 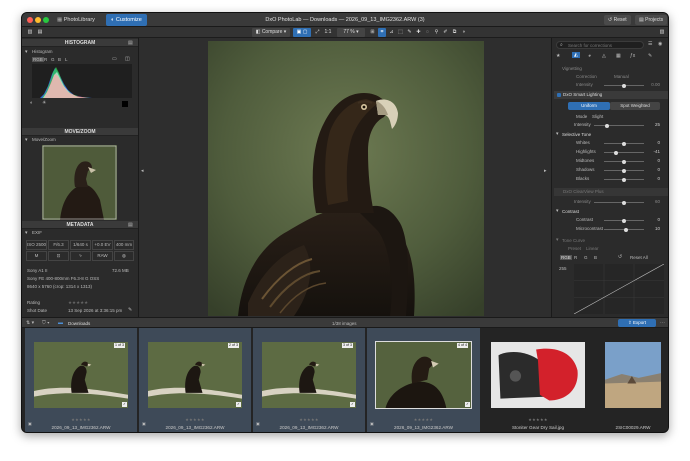 What do you see at coordinates (46, 323) in the screenshot?
I see `filter-funnel-icon: ⛉ ▾` at bounding box center [46, 323].